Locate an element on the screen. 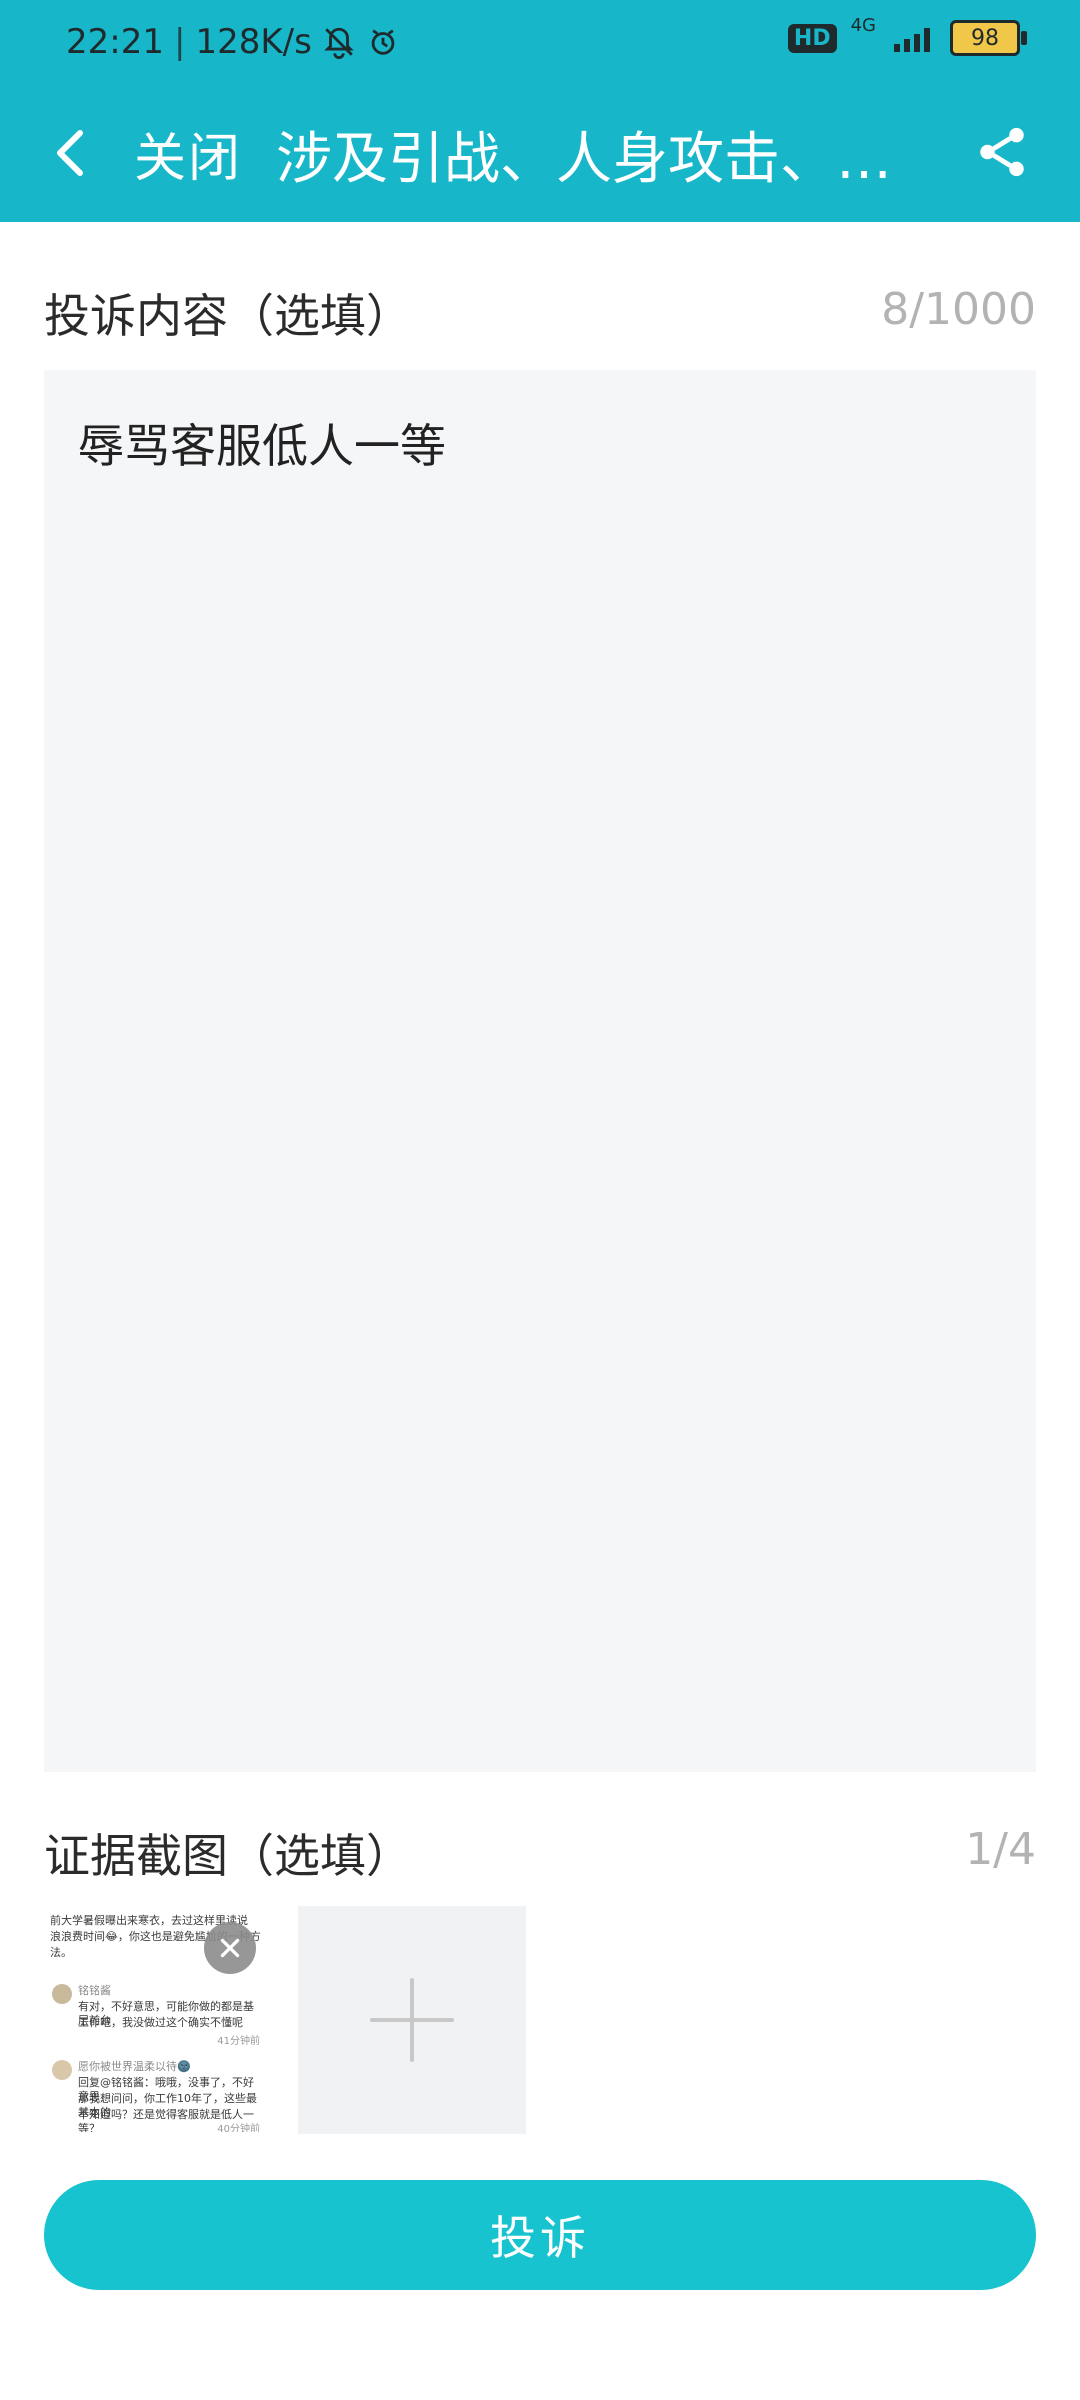 This screenshot has width=1080, height=2400. remove-screenshot-button is located at coordinates (230, 1948).